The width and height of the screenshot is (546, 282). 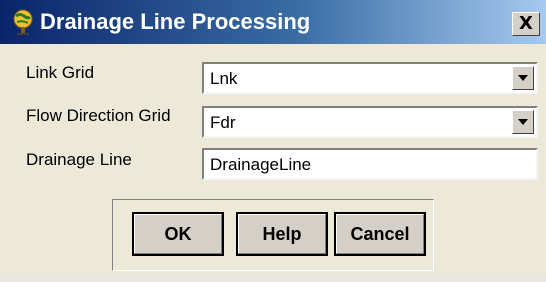 I want to click on link-grid-dropdown-button, so click(x=523, y=78).